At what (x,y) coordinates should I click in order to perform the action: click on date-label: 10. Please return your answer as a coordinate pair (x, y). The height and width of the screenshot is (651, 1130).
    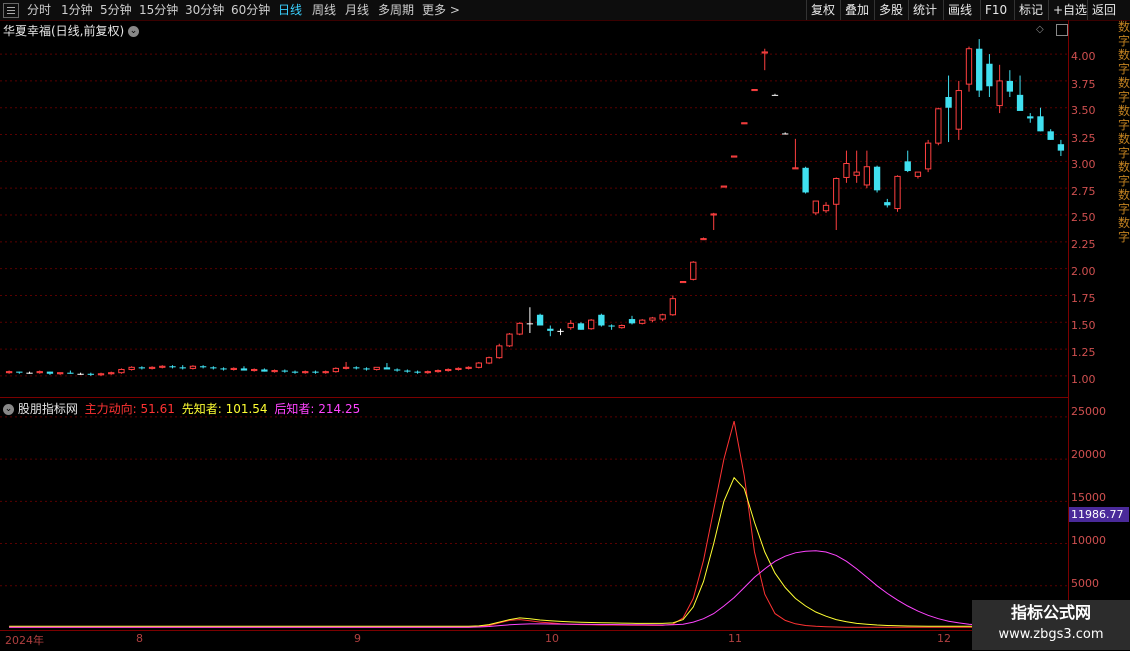
    Looking at the image, I should click on (552, 638).